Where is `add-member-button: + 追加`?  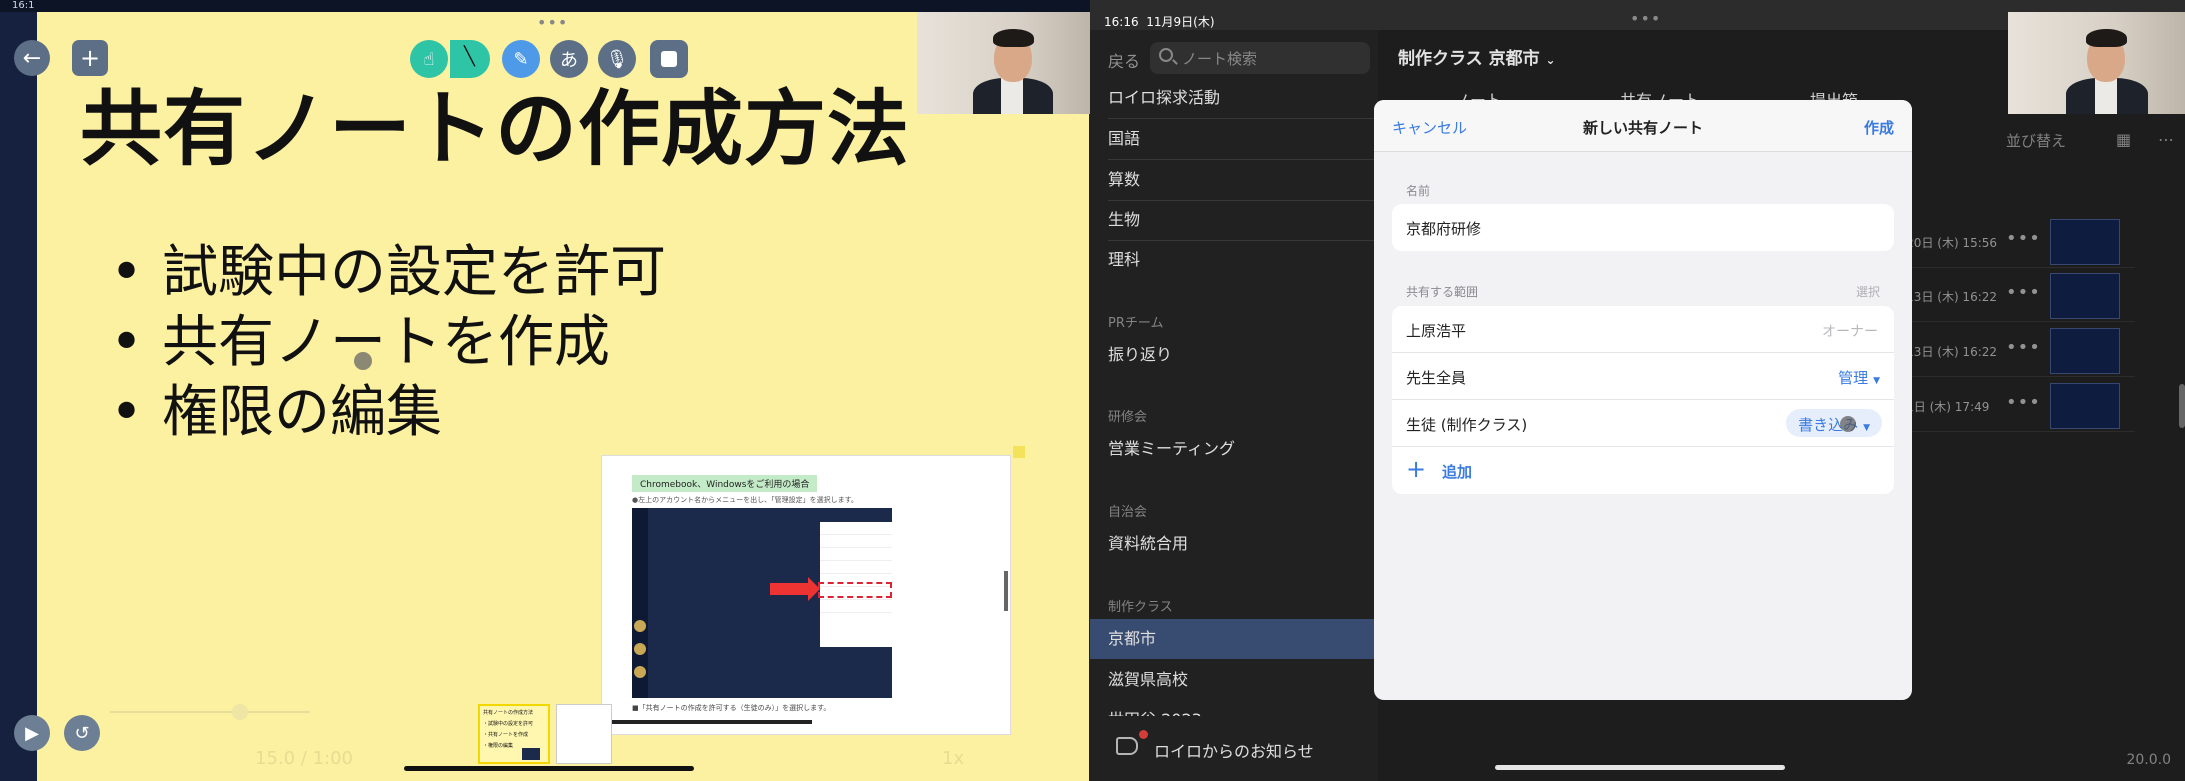
add-member-button: + 追加 is located at coordinates (1643, 470).